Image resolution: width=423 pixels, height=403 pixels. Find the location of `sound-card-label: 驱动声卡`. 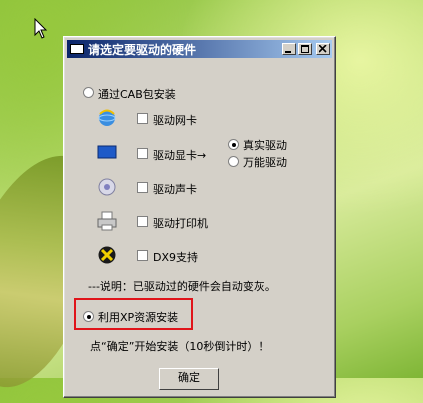

sound-card-label: 驱动声卡 is located at coordinates (175, 189).